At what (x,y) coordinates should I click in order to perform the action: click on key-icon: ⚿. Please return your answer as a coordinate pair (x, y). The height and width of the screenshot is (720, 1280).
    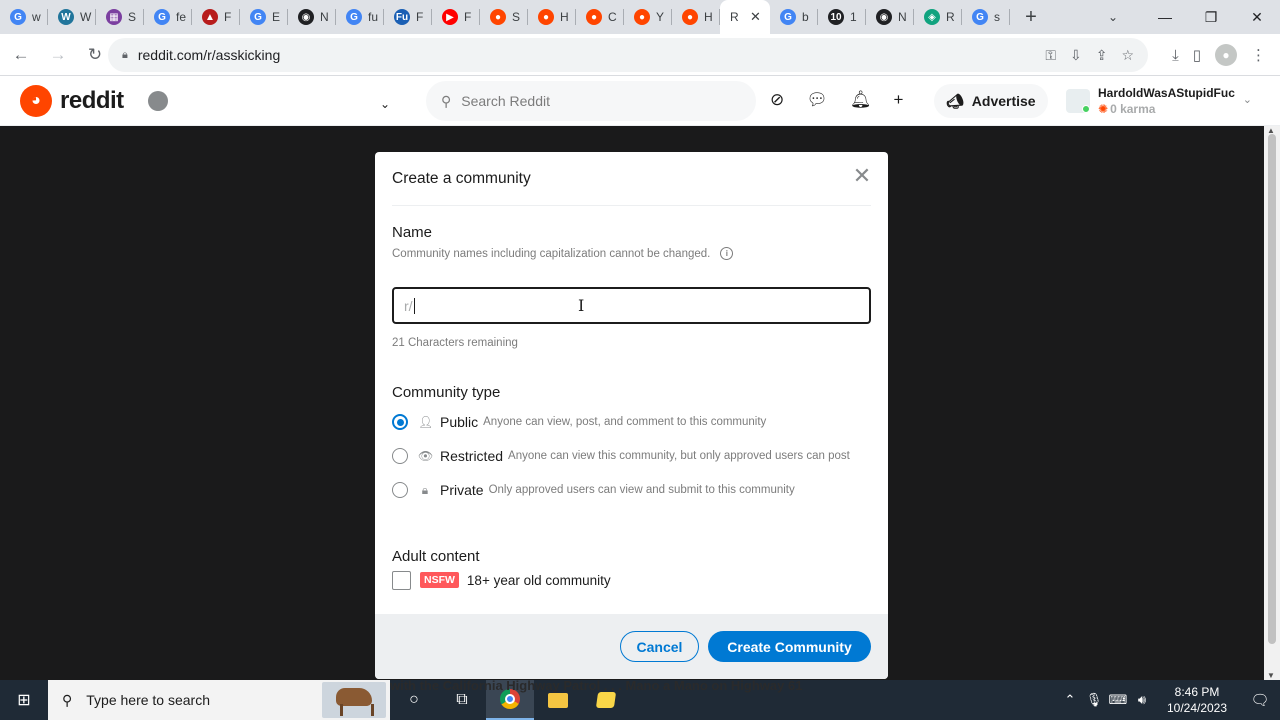
    Looking at the image, I should click on (1050, 55).